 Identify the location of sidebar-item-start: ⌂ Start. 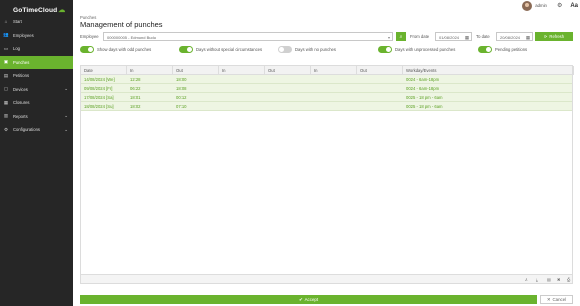
(36, 22).